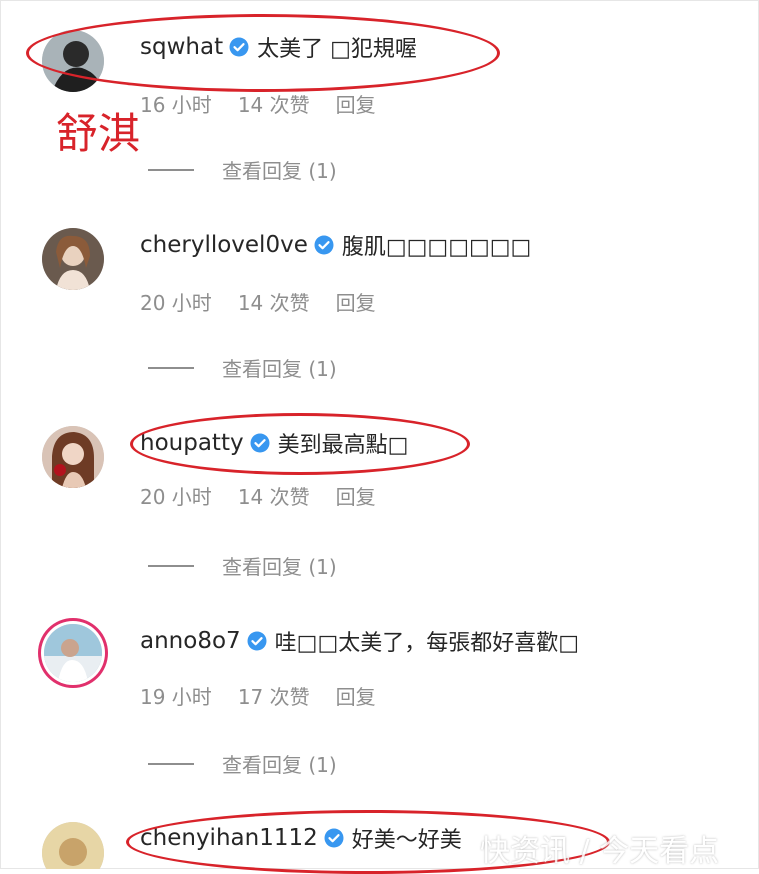 This screenshot has width=759, height=874. I want to click on comment-header: sqwhat 太美了 □犯規喔, so click(278, 47).